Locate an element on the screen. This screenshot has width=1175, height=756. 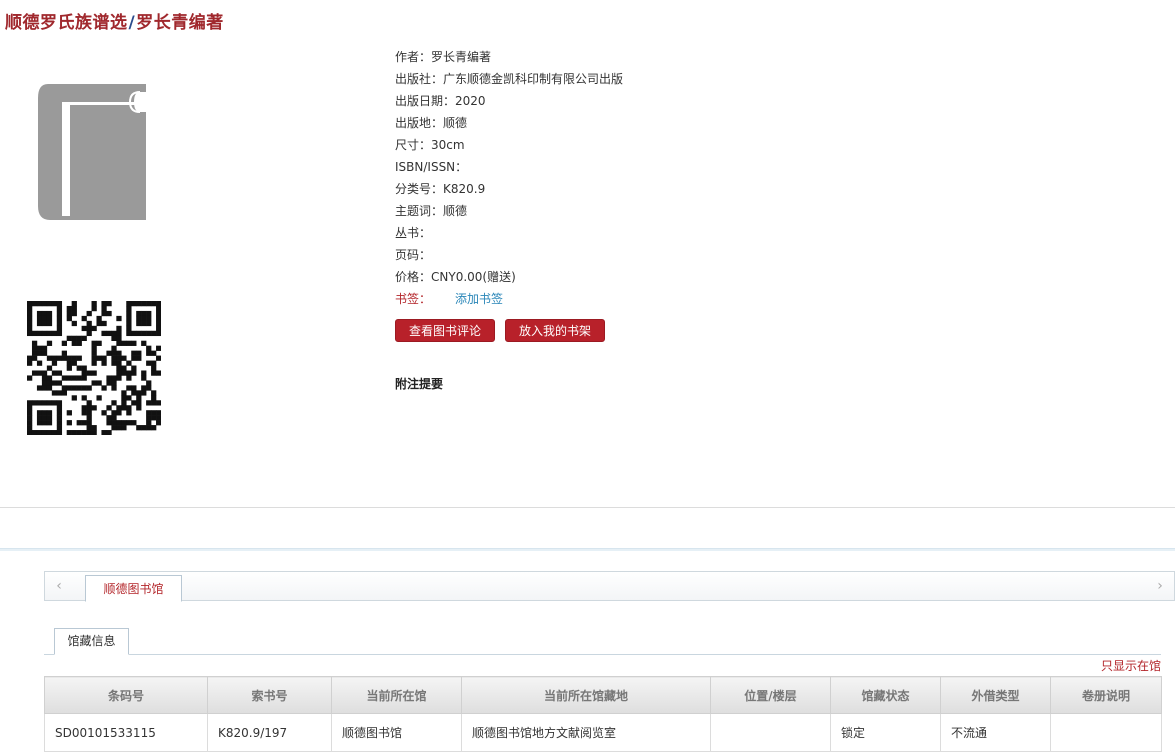
meta-row-subject: 主题词：顺德 is located at coordinates (431, 211).